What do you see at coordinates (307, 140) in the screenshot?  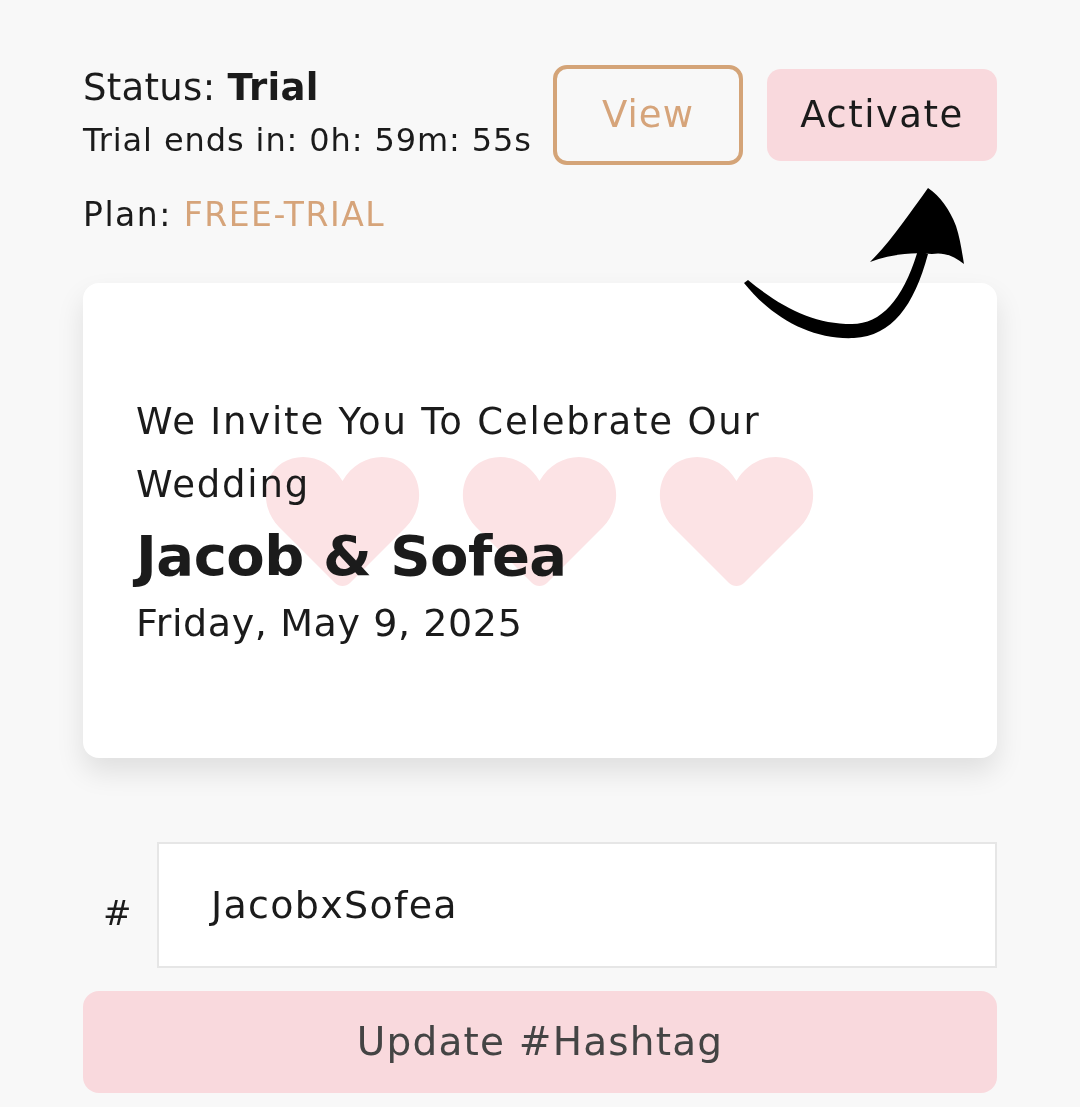 I see `trial-countdown: Trial ends in: 0h: 59m: 55s` at bounding box center [307, 140].